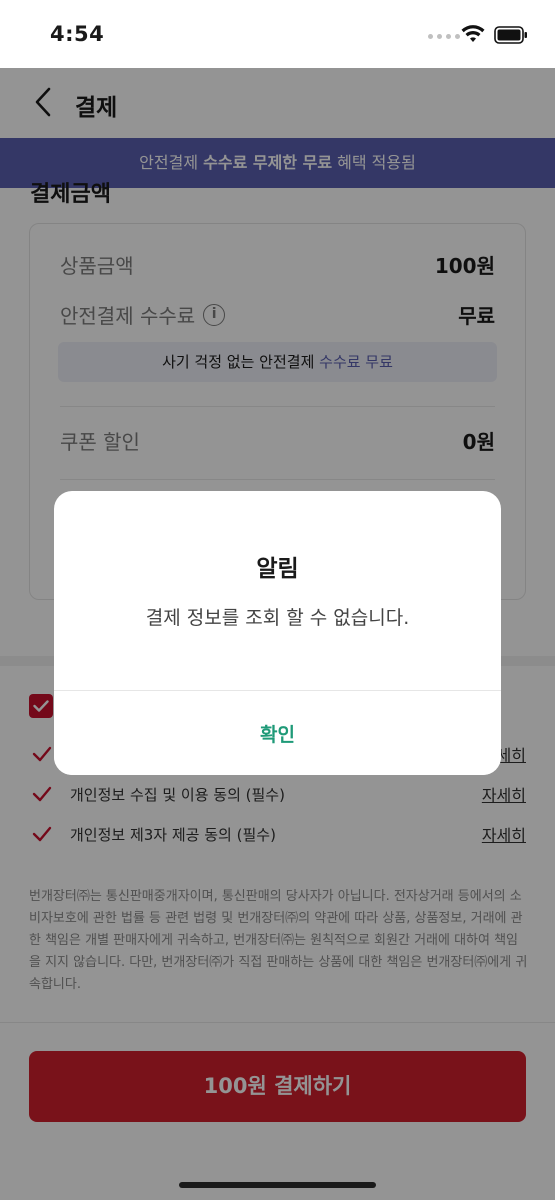  What do you see at coordinates (277, 1185) in the screenshot?
I see `home-indicator` at bounding box center [277, 1185].